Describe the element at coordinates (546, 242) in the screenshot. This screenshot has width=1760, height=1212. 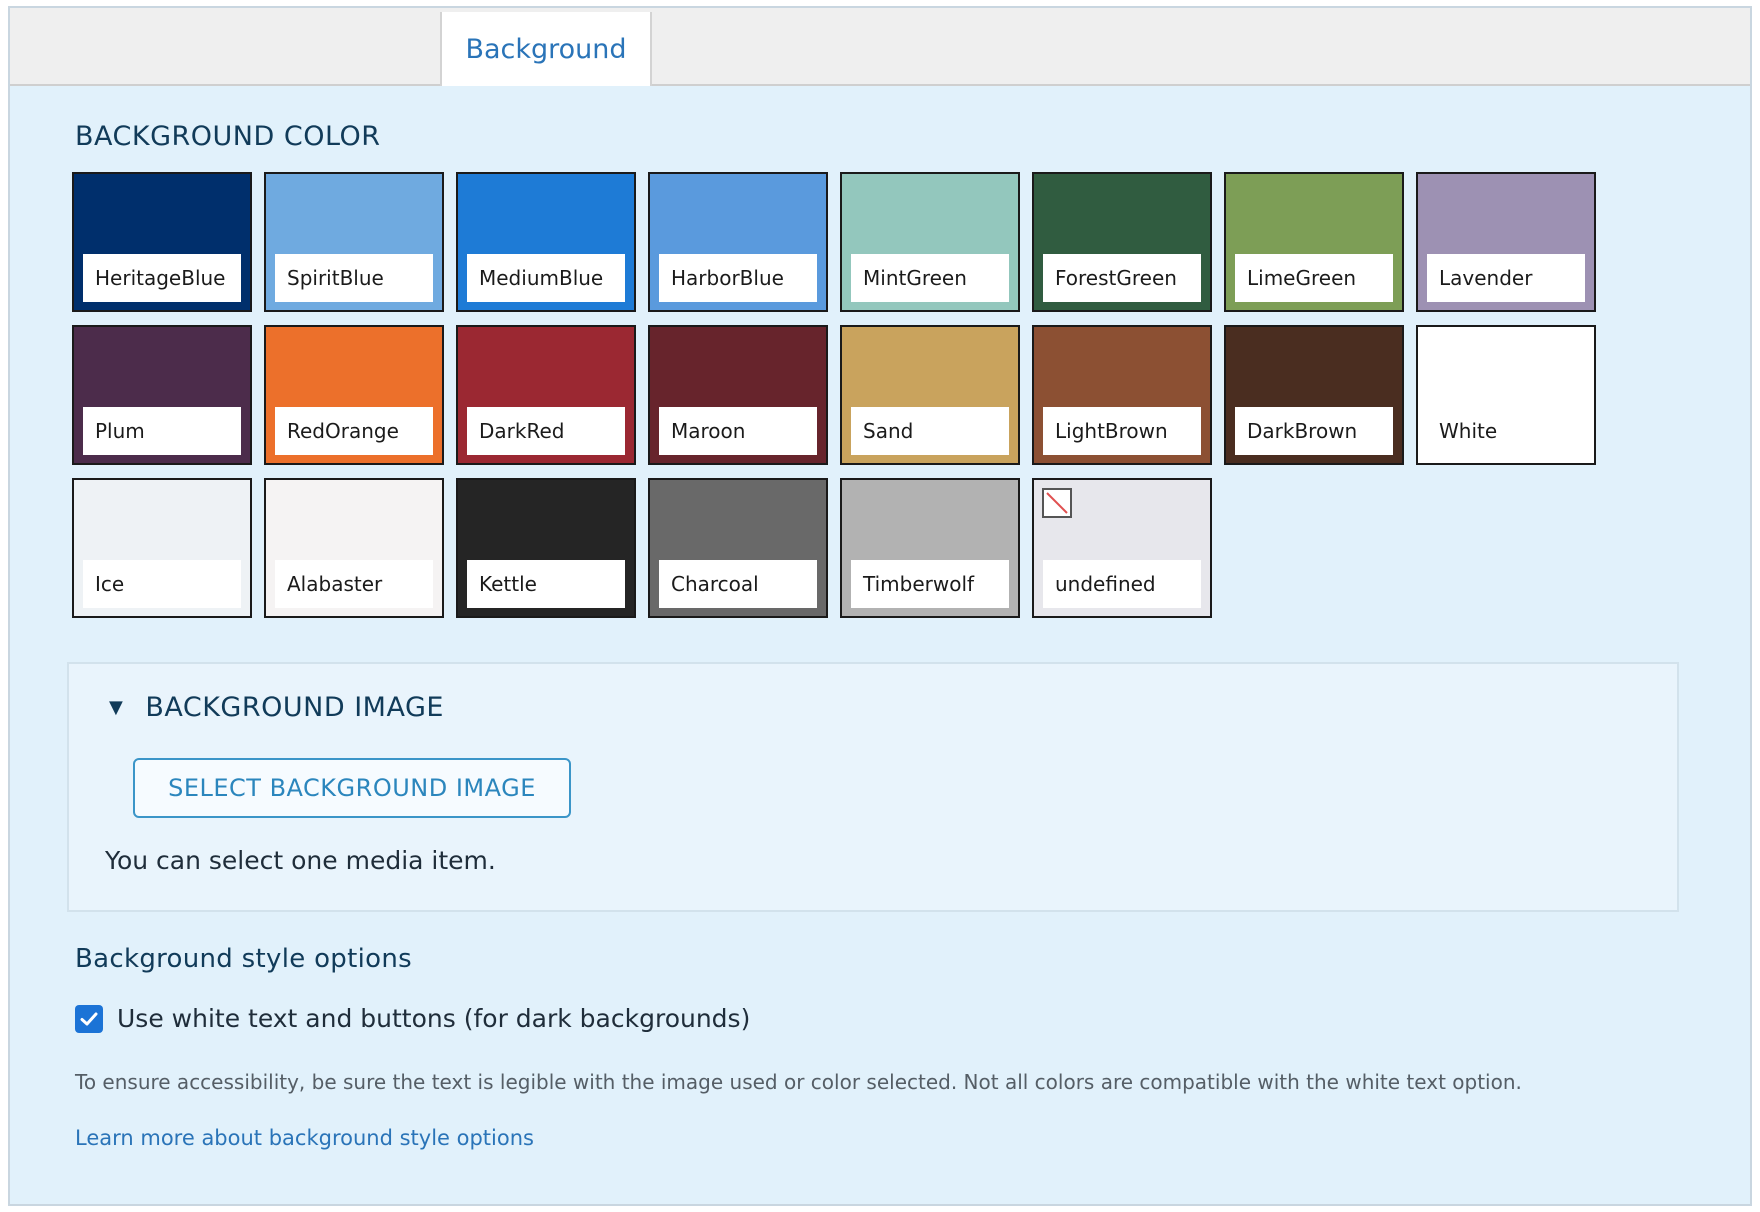
I see `color-swatch: MediumBlue` at that location.